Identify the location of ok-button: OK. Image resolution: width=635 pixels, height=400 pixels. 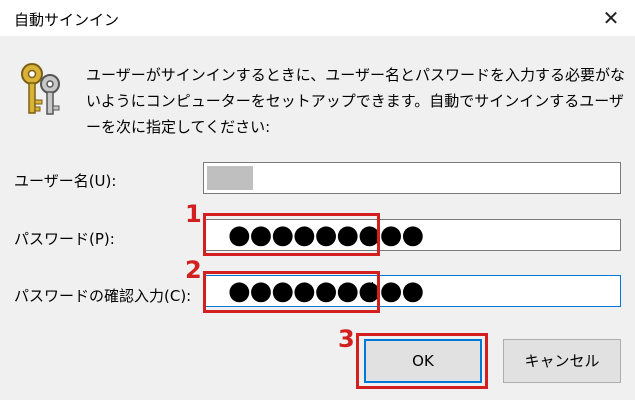
(423, 361).